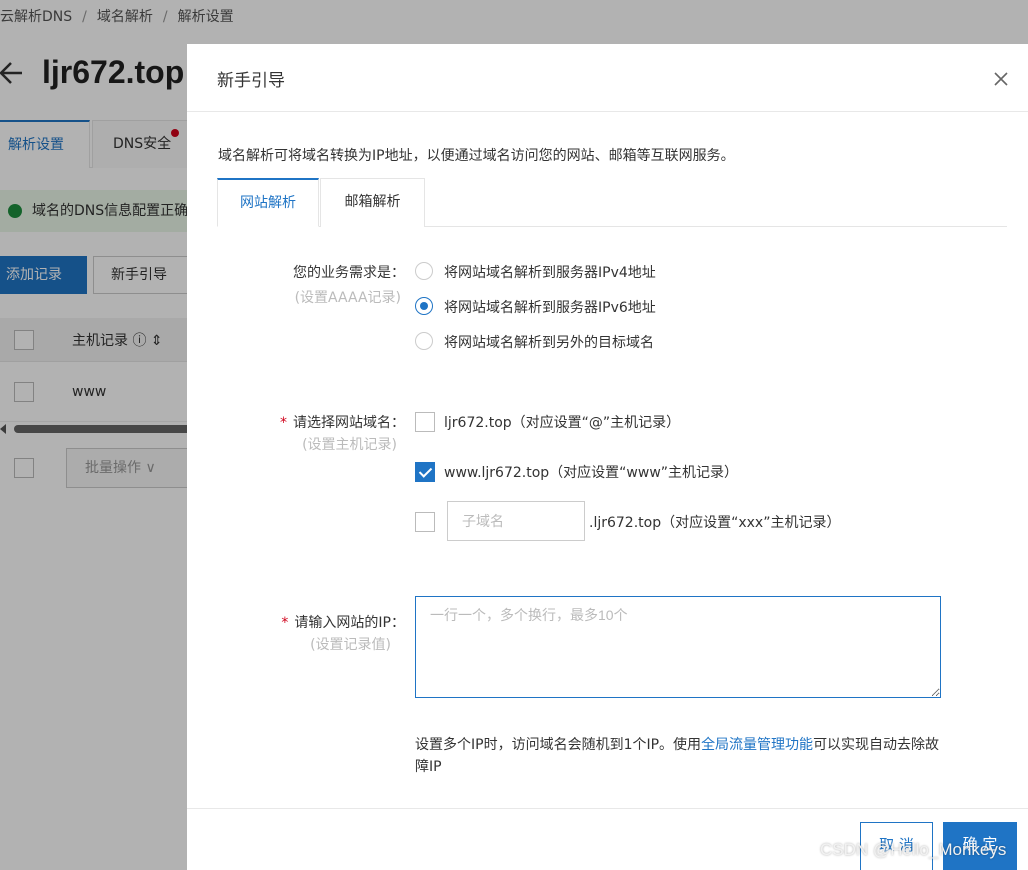  What do you see at coordinates (591, 472) in the screenshot?
I see `option-www-domain-label: www.ljr672.top（对应设置“www”主机记录）` at bounding box center [591, 472].